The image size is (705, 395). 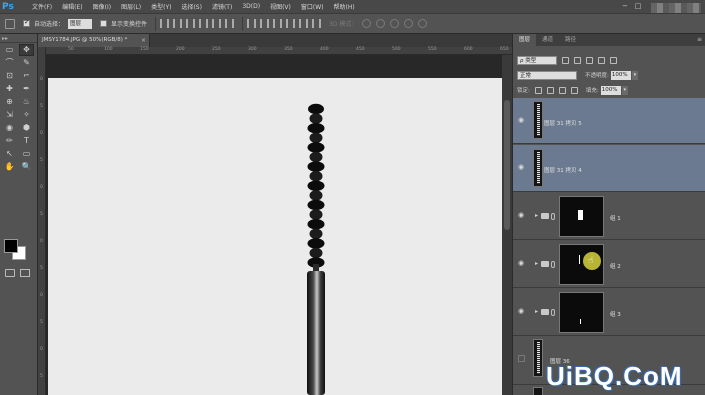 I want to click on menu-select: 选择(S), so click(x=191, y=6).